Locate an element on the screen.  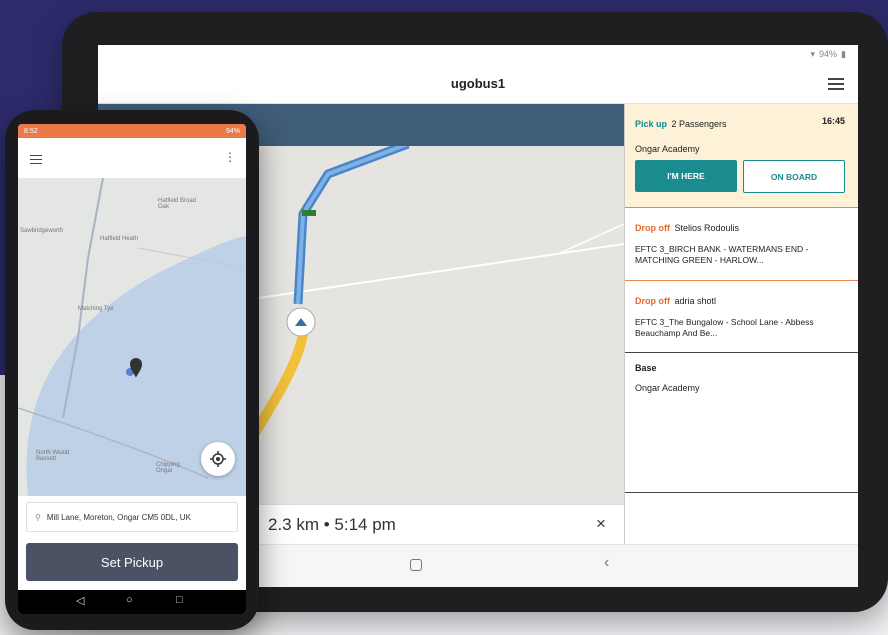
map-label: Hatfield Heath is located at coordinates (119, 239).